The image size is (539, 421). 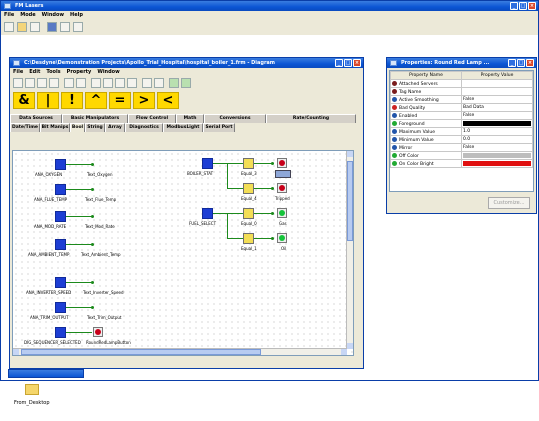 What do you see at coordinates (96, 100) in the screenshot?
I see `xor-symbol-button: ^` at bounding box center [96, 100].